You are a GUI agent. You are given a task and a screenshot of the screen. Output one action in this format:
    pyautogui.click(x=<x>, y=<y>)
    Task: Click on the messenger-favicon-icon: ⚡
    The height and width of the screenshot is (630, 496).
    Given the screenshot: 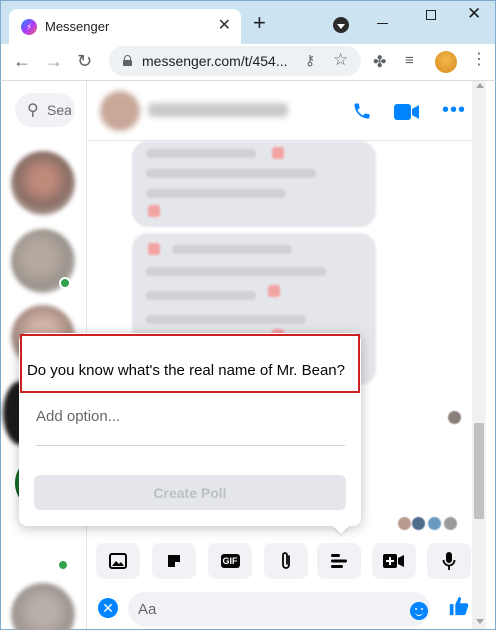 What is the action you would take?
    pyautogui.click(x=29, y=27)
    